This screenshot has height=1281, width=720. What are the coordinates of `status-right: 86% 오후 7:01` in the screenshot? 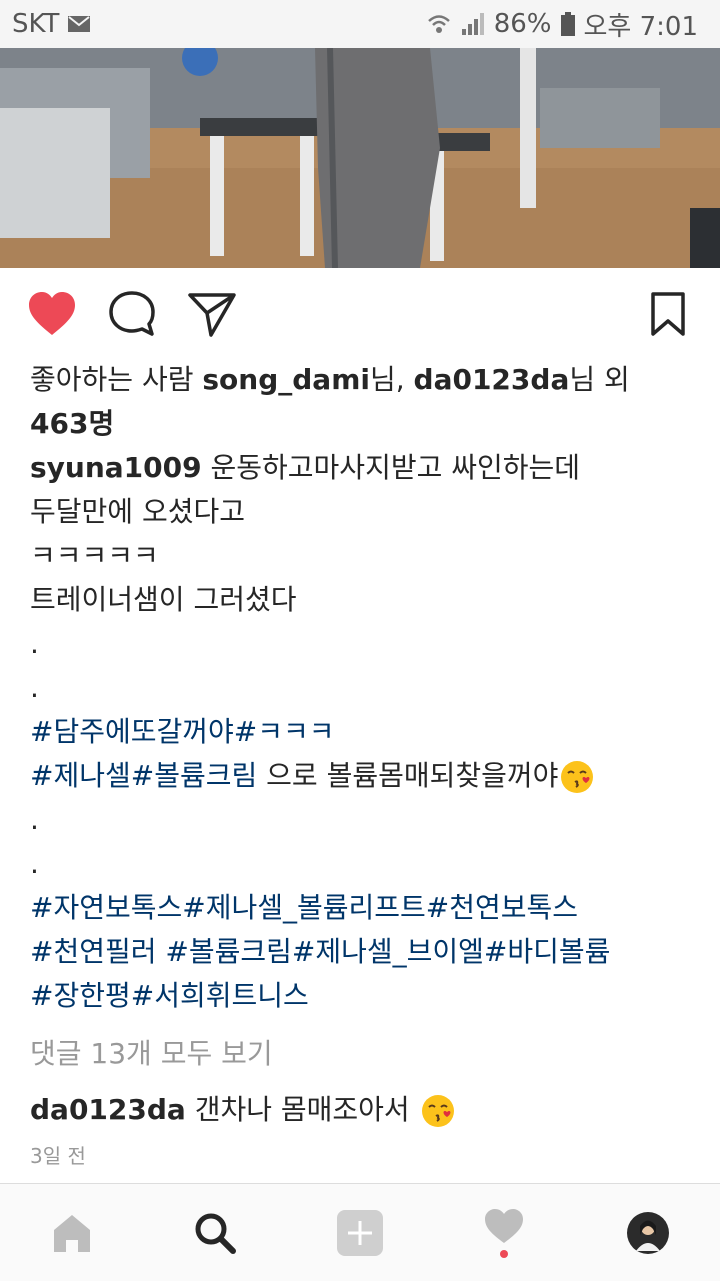 It's located at (562, 24).